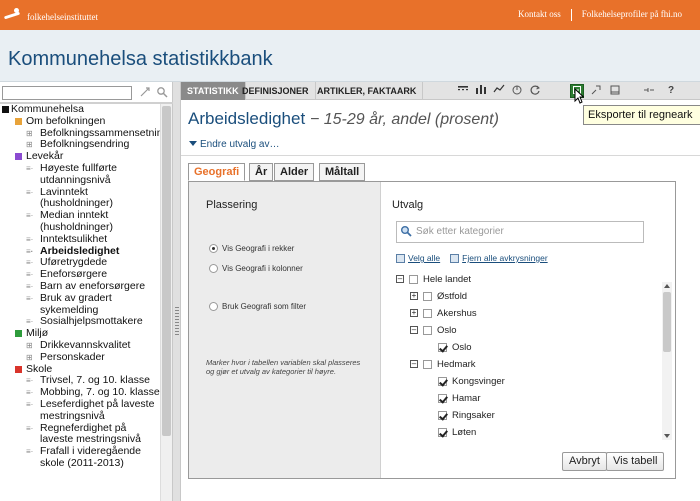 The height and width of the screenshot is (501, 700). I want to click on tree-item: ≡· Bruk av gradert sykemelding, so click(81, 304).